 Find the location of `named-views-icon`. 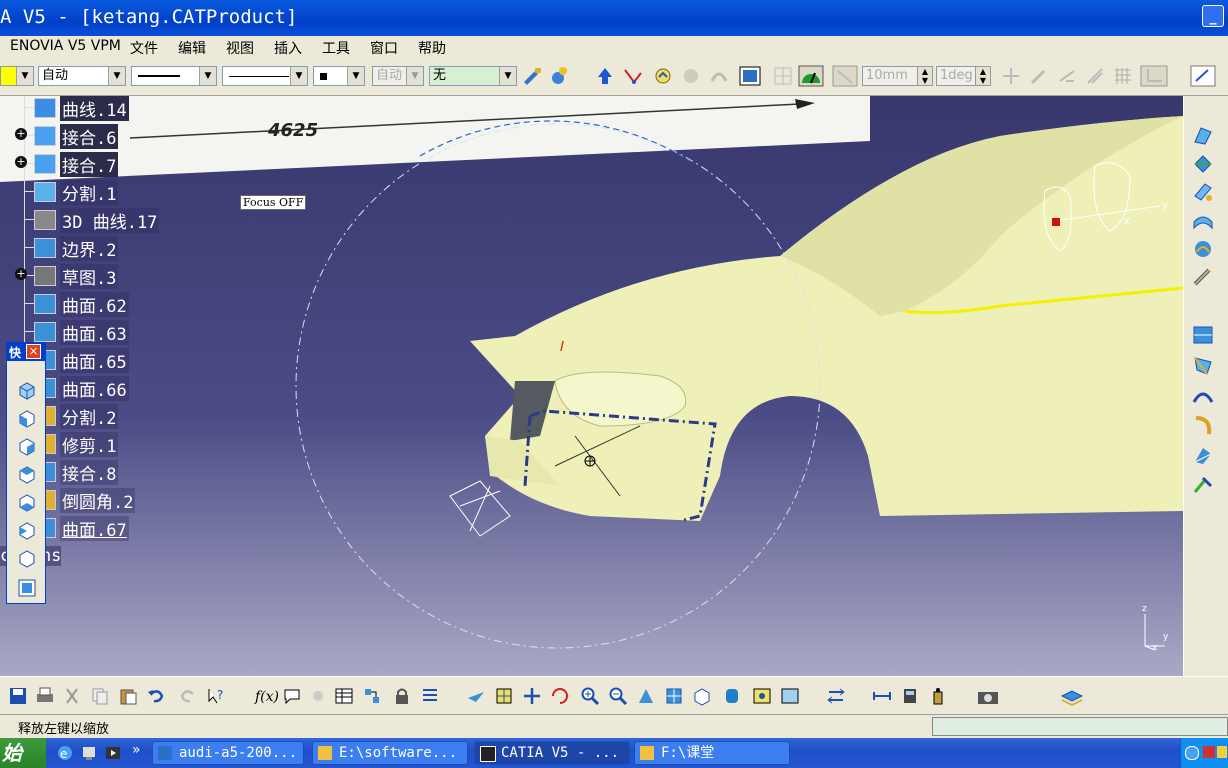

named-views-icon is located at coordinates (27, 588).